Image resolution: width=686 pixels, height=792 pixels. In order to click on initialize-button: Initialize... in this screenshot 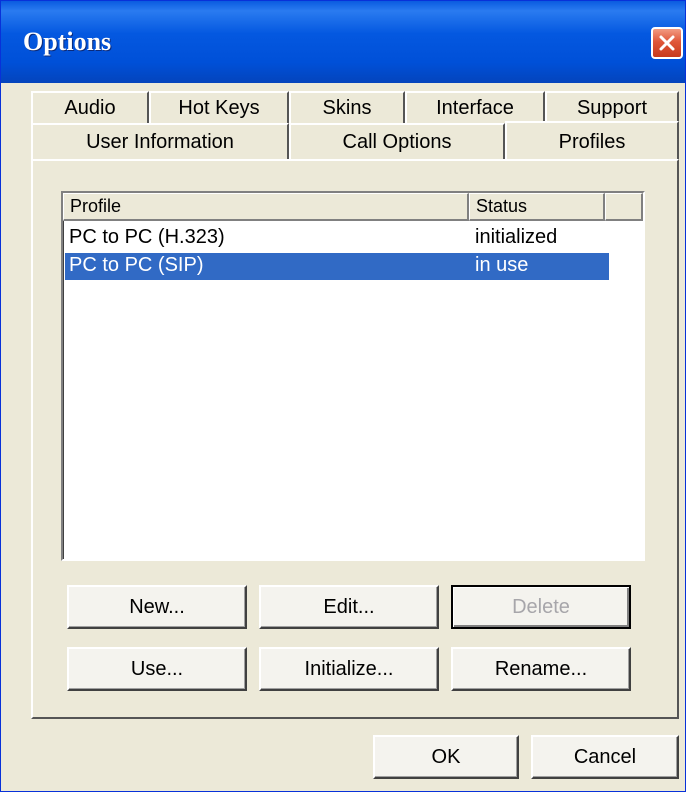, I will do `click(349, 669)`.